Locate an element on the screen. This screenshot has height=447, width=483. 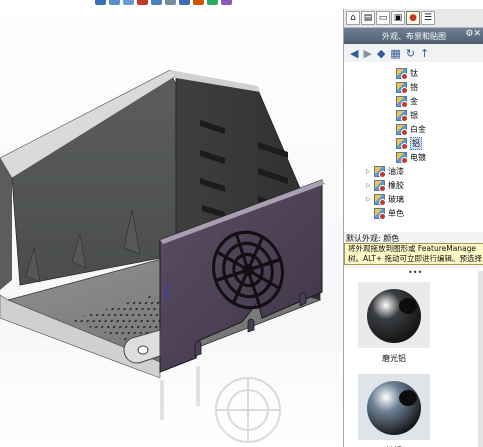
task-pane-title-bar: 外观、布景和贴图 ⚙✕ is located at coordinates (413, 36).